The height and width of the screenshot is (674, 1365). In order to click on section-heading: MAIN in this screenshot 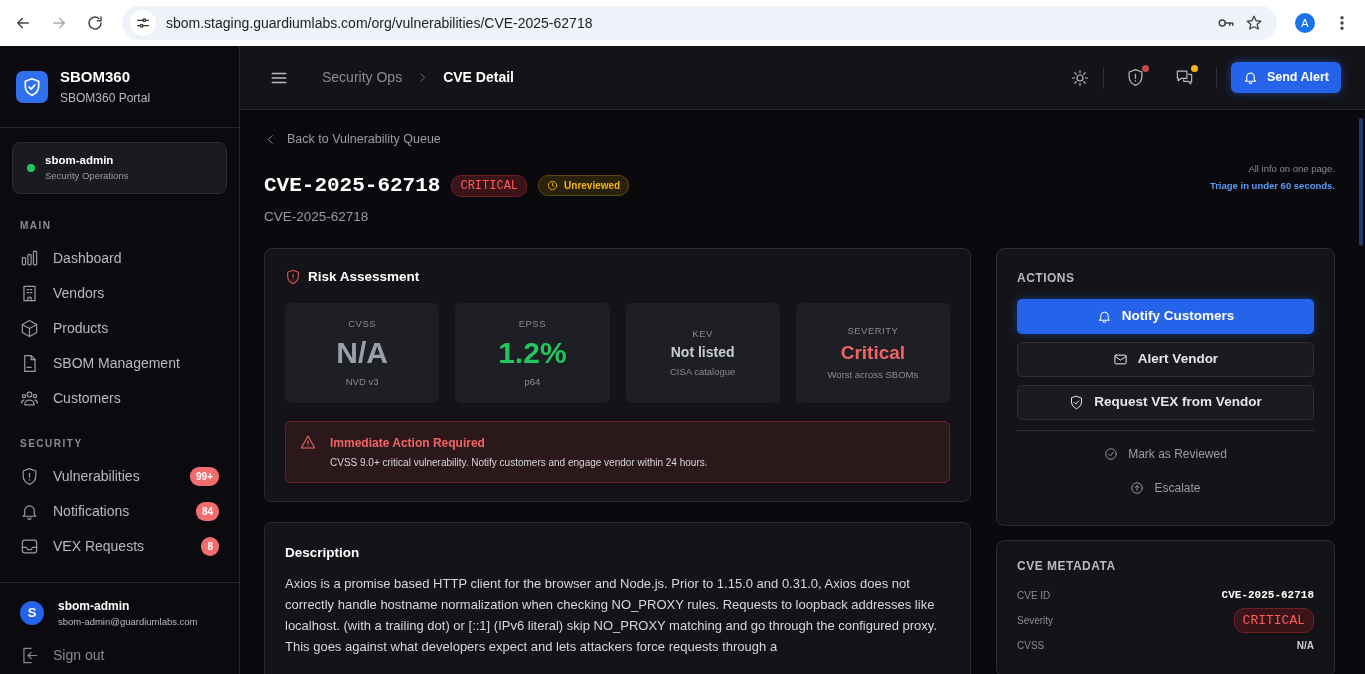, I will do `click(36, 225)`.